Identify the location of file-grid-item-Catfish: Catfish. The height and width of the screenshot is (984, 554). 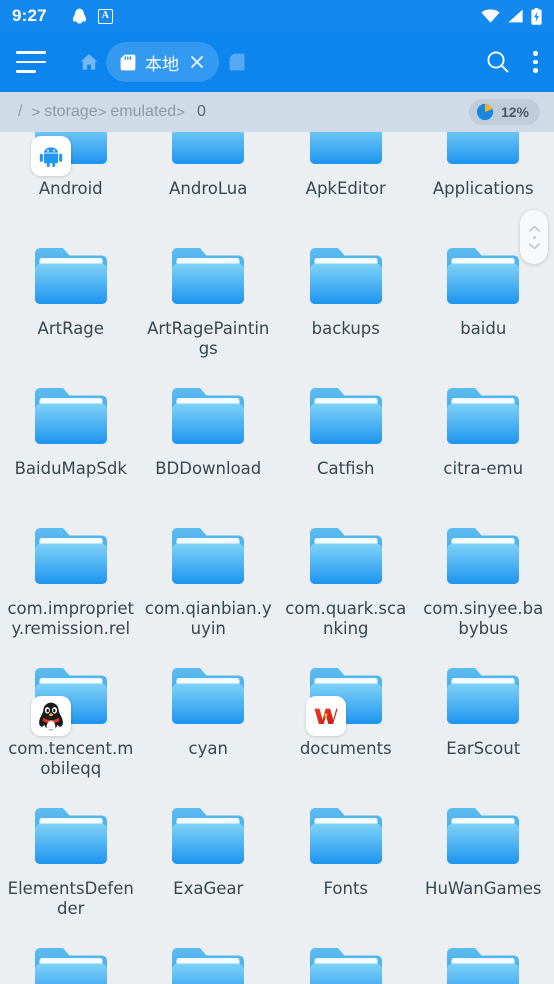
(346, 452).